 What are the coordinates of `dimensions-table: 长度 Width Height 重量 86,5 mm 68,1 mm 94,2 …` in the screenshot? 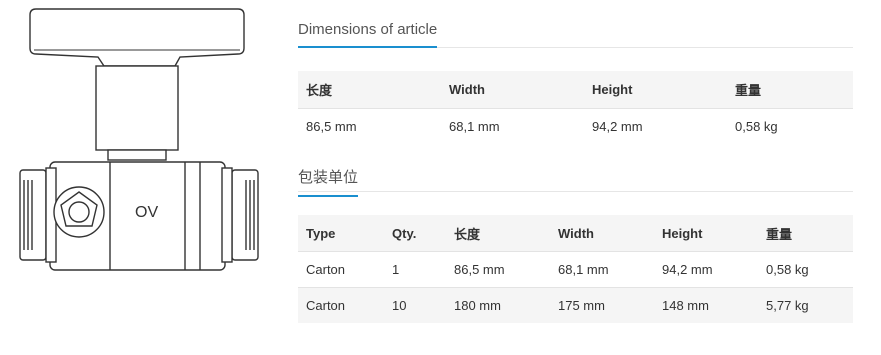 It's located at (575, 107).